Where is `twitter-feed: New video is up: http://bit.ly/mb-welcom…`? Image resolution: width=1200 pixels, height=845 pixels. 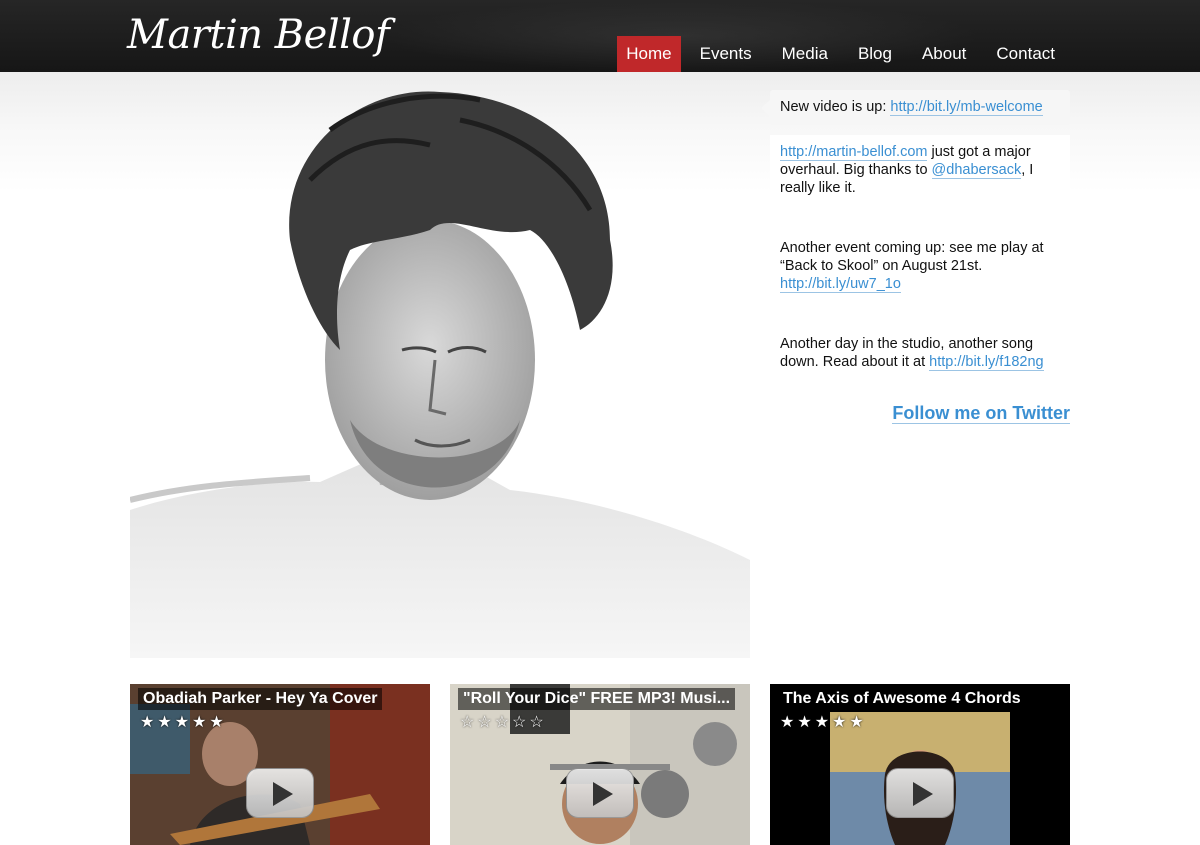 twitter-feed: New video is up: http://bit.ly/mb-welcom… is located at coordinates (915, 257).